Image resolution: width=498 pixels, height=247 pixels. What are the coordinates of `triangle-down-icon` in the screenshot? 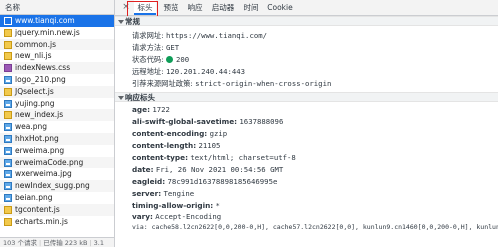 It's located at (121, 22).